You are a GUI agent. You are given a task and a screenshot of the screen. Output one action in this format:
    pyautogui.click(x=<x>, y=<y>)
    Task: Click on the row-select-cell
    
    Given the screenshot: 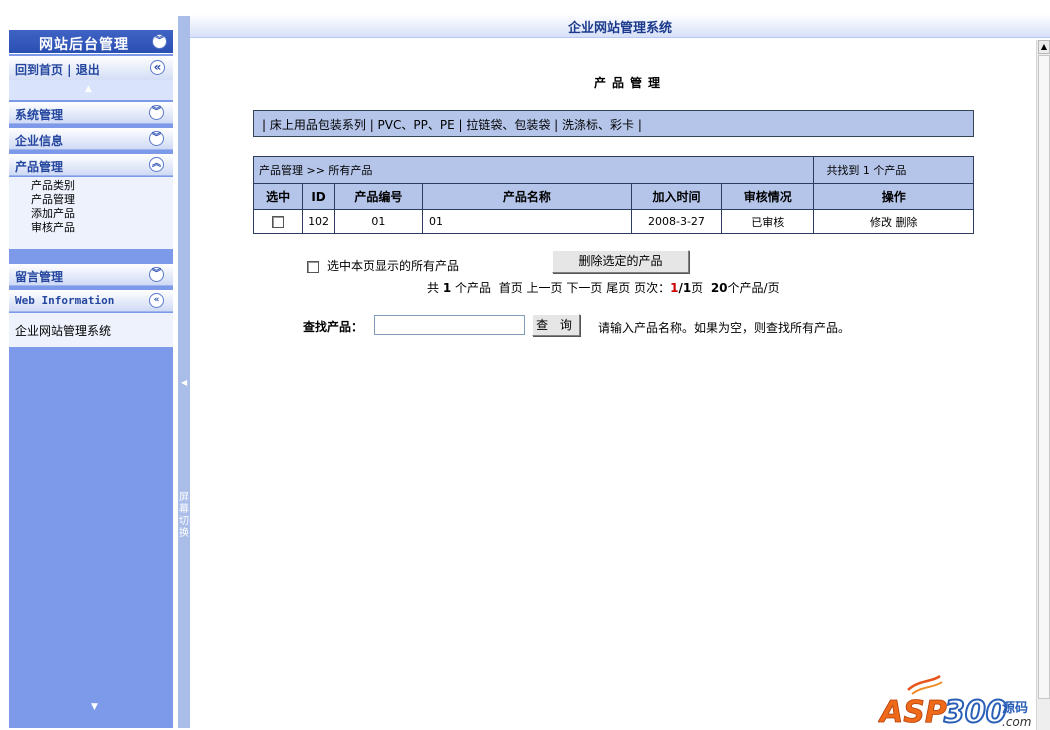 What is the action you would take?
    pyautogui.click(x=278, y=221)
    